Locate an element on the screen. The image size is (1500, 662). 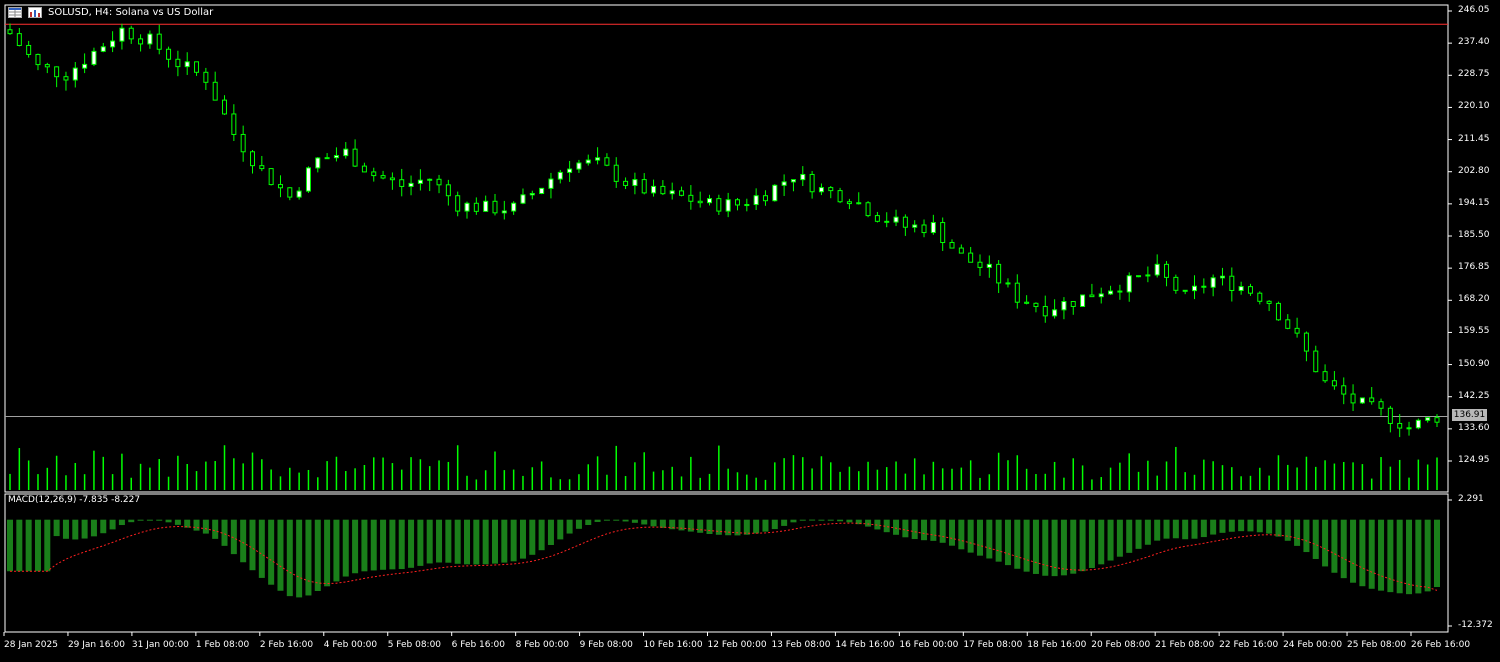
price-tick-label: 159.55 is located at coordinates (1474, 331).